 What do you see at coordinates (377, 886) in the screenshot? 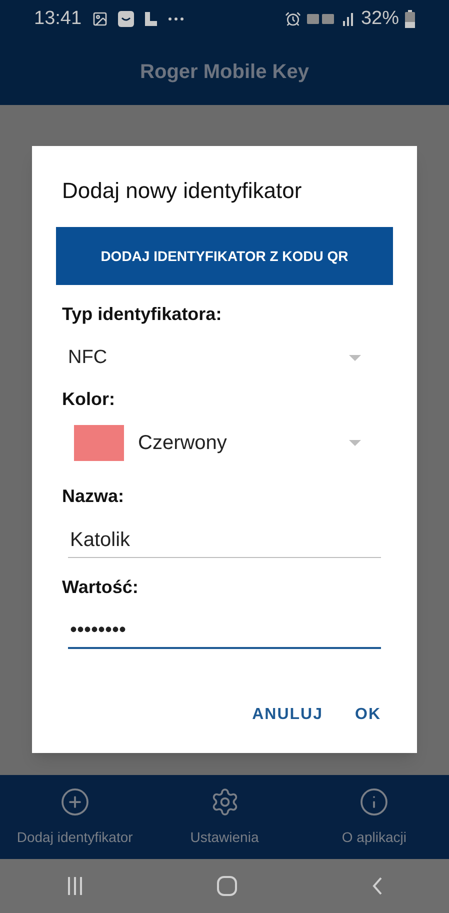
I see `back-icon` at bounding box center [377, 886].